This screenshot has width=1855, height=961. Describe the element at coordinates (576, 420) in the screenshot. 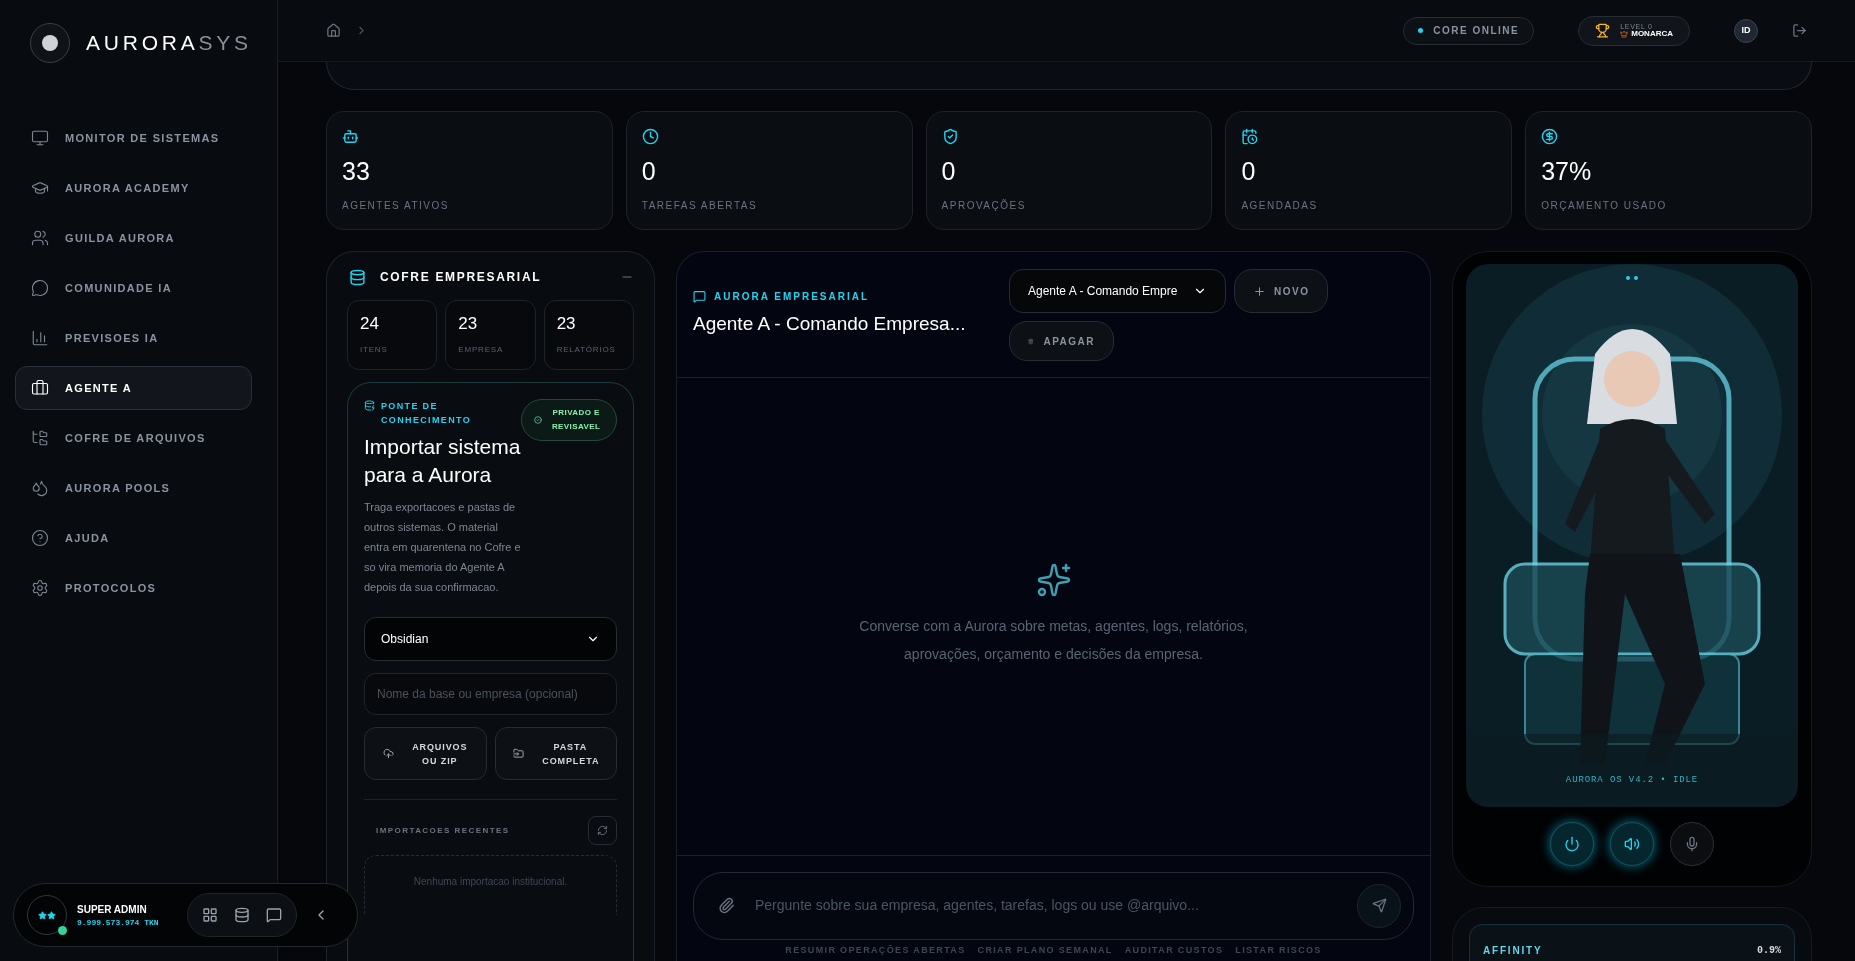

I see `privacy-label: PRIVADO E REVISAVEL` at that location.